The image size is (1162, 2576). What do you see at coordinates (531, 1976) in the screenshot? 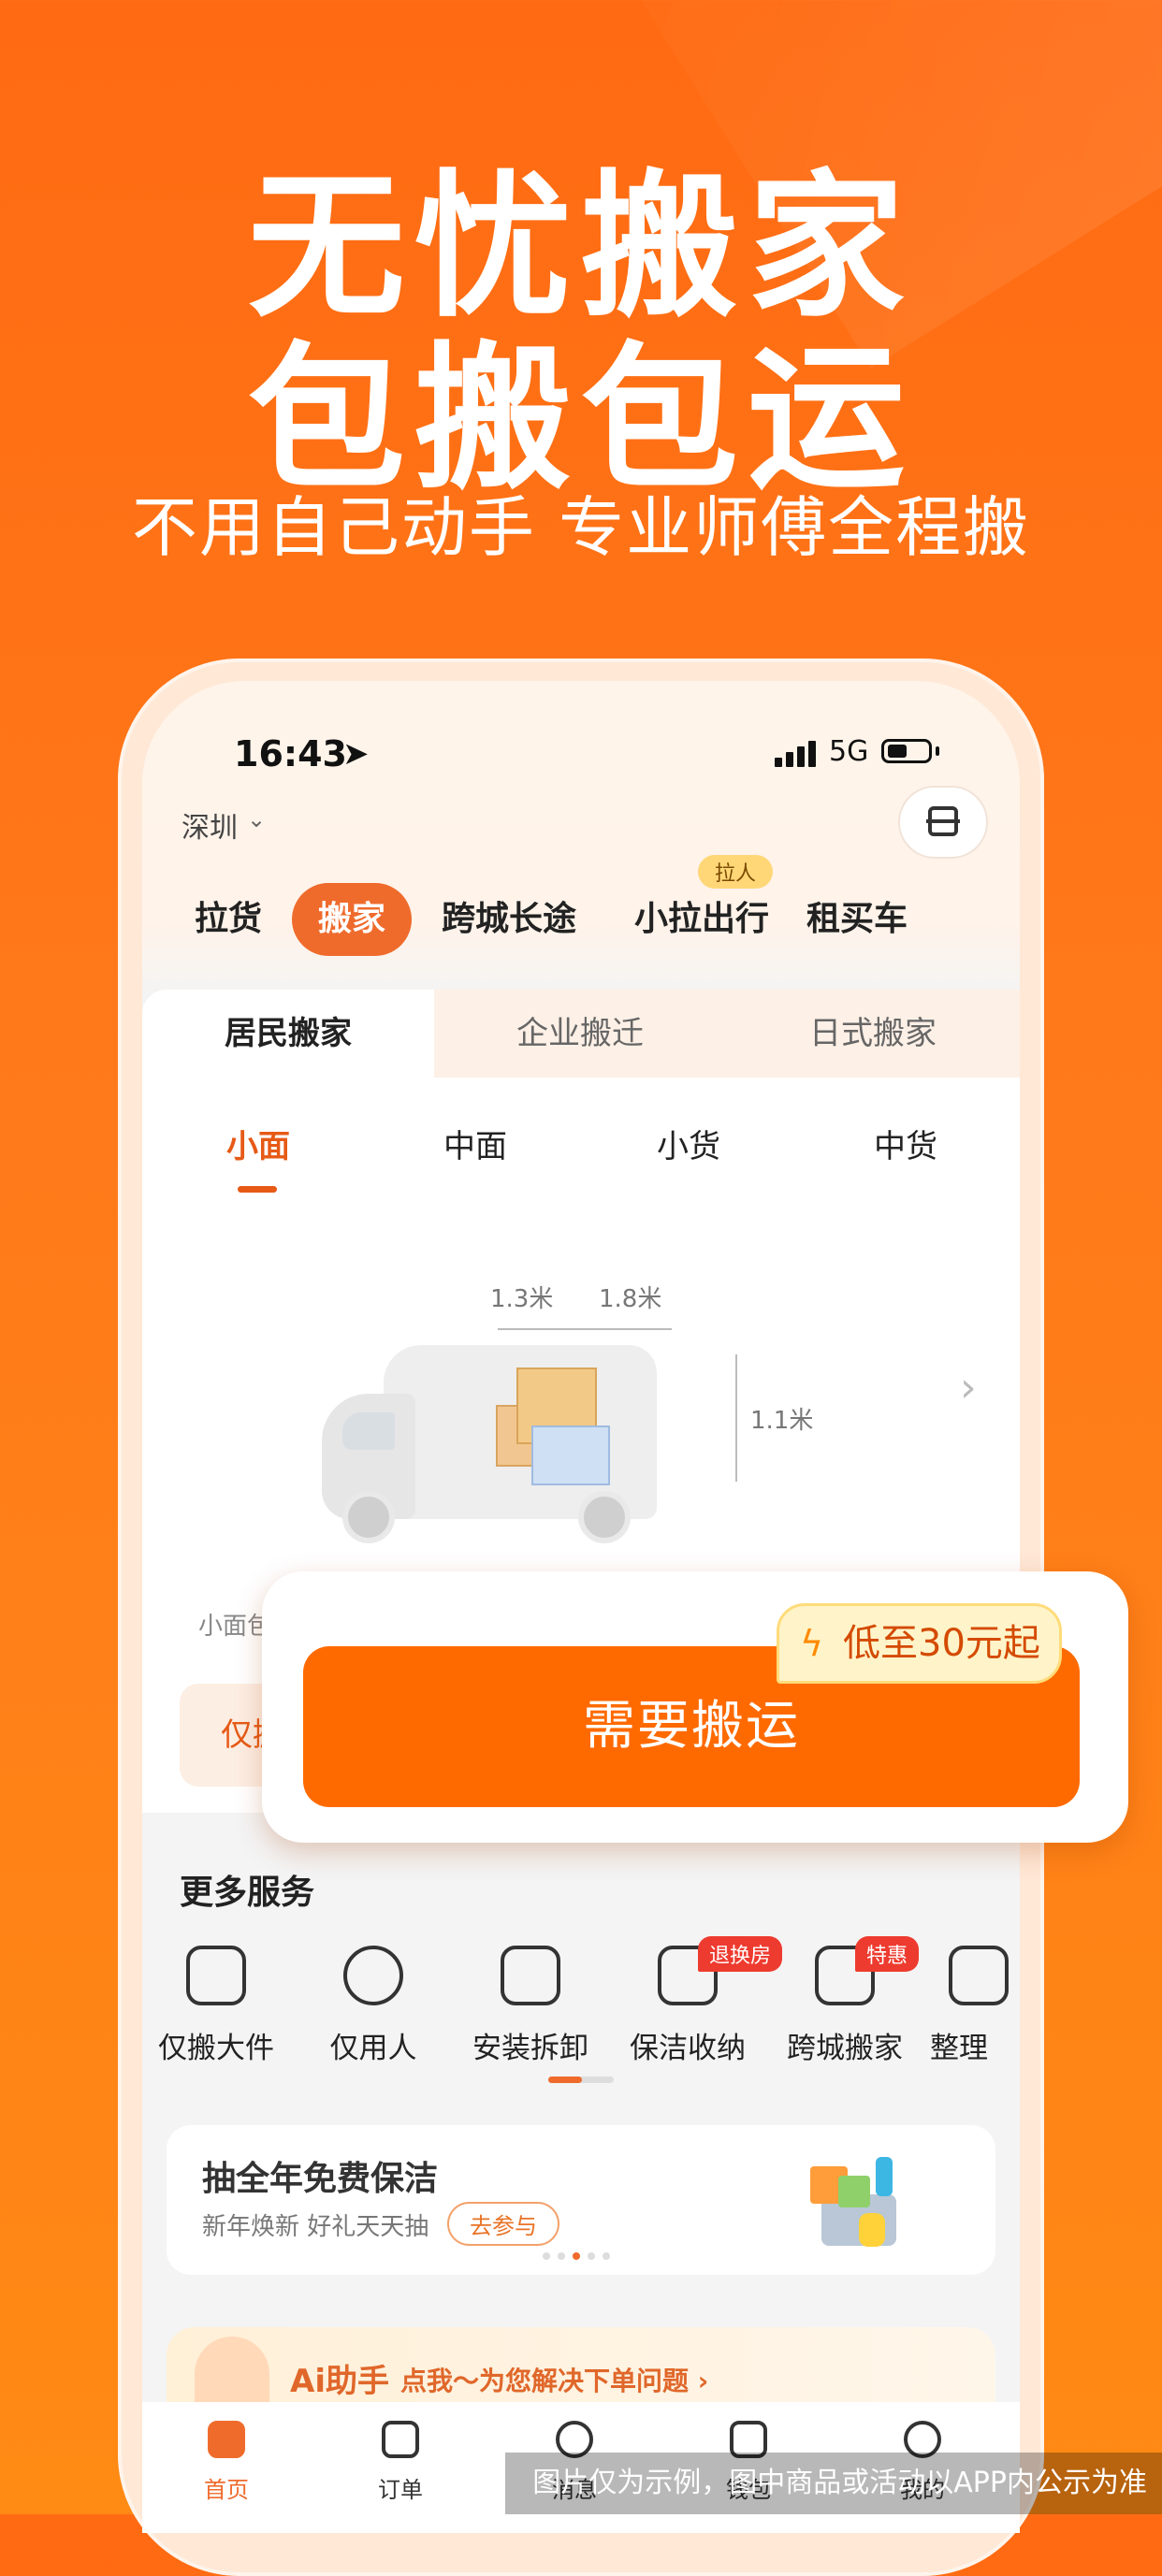
I see `tools-icon` at bounding box center [531, 1976].